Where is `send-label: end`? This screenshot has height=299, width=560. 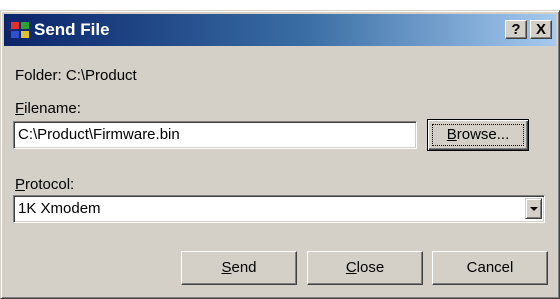 send-label: end is located at coordinates (244, 267).